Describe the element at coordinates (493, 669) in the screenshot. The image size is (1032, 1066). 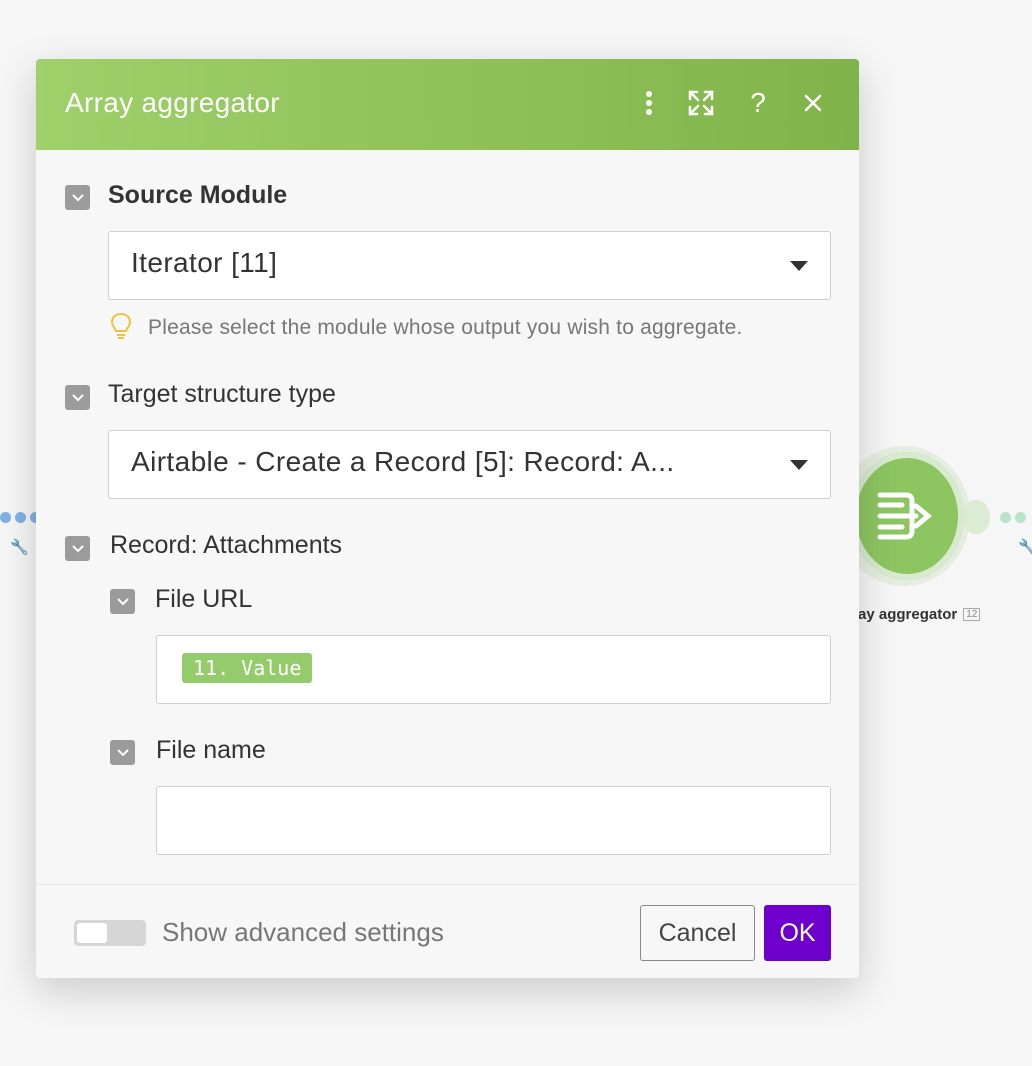
I see `file-url-input: 11. Value` at that location.